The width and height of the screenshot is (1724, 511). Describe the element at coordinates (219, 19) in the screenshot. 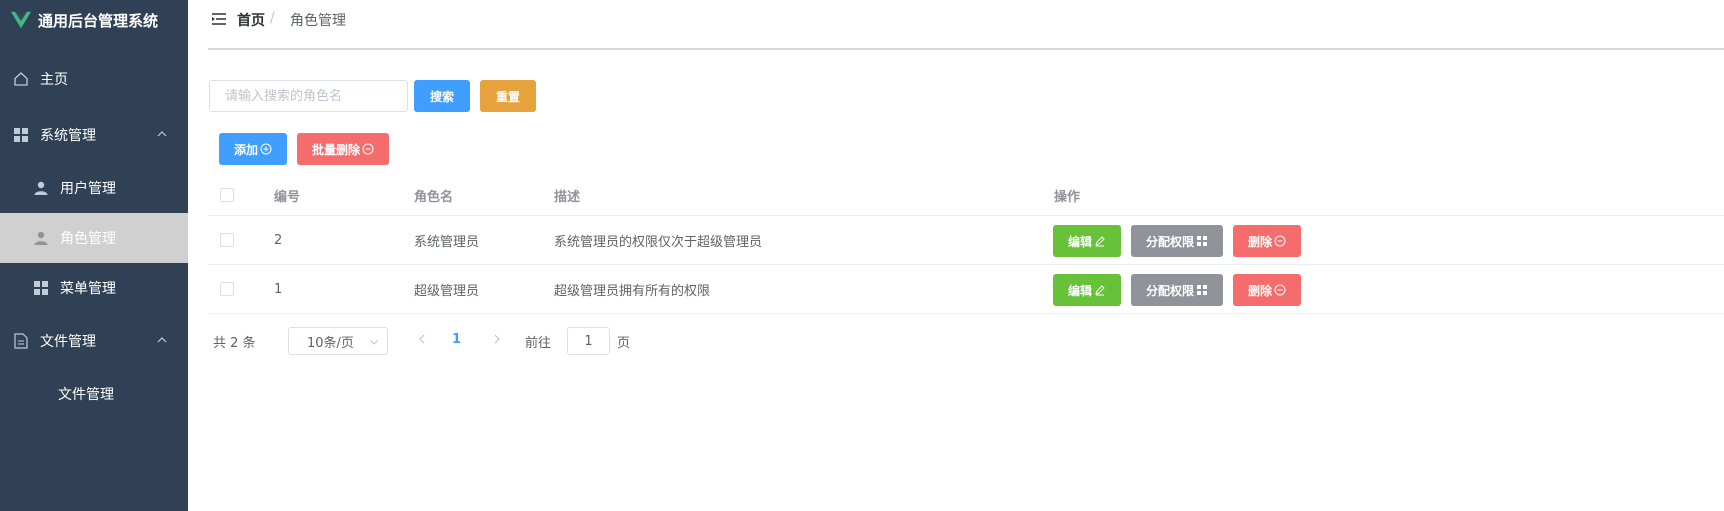

I see `hamburger-icon` at that location.